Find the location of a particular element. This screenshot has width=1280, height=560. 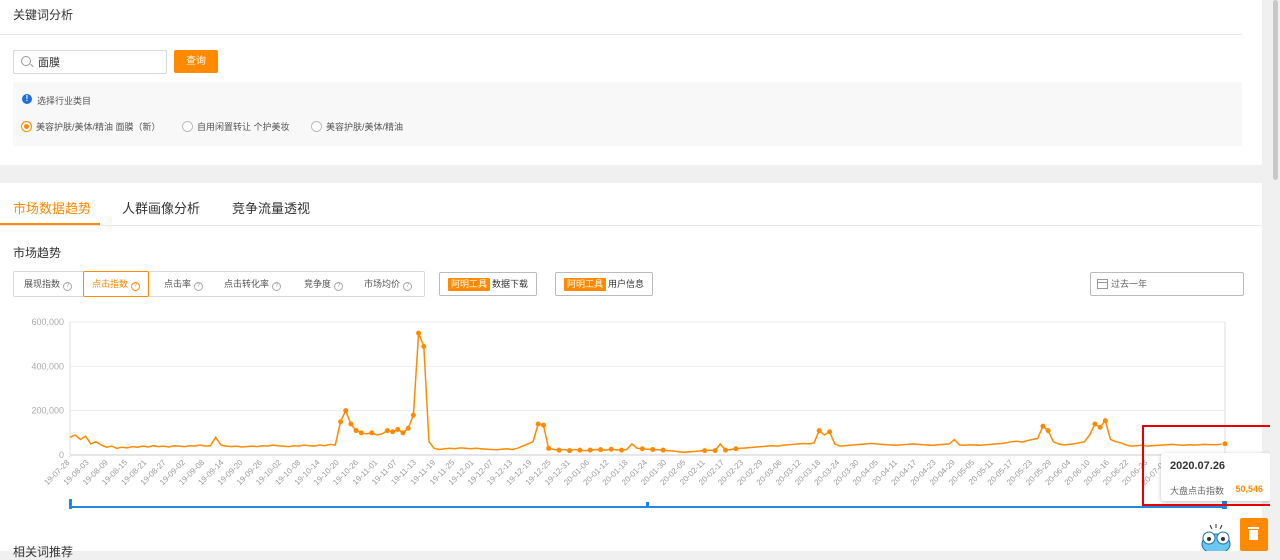

metric-impression: 展现指数? is located at coordinates (48, 284).